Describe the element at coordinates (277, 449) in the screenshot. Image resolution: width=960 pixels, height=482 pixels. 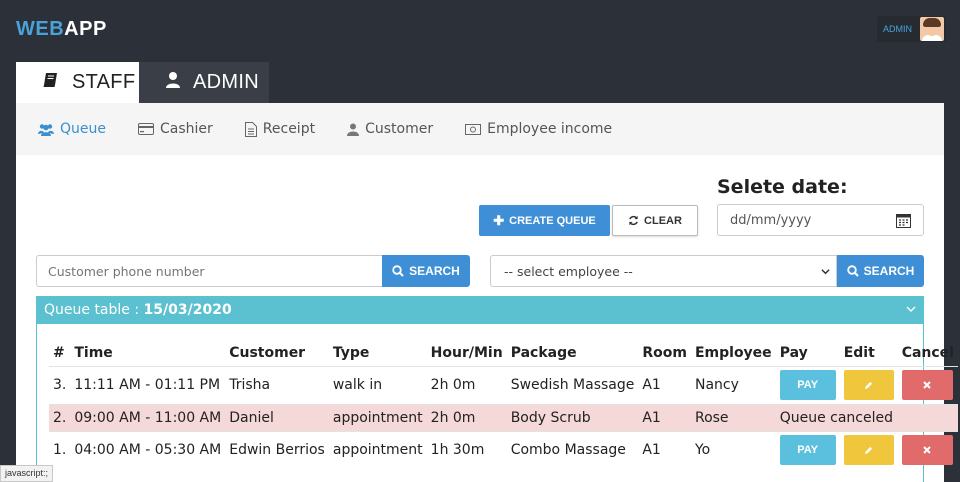
I see `cell-customer: Edwin Berrios` at that location.